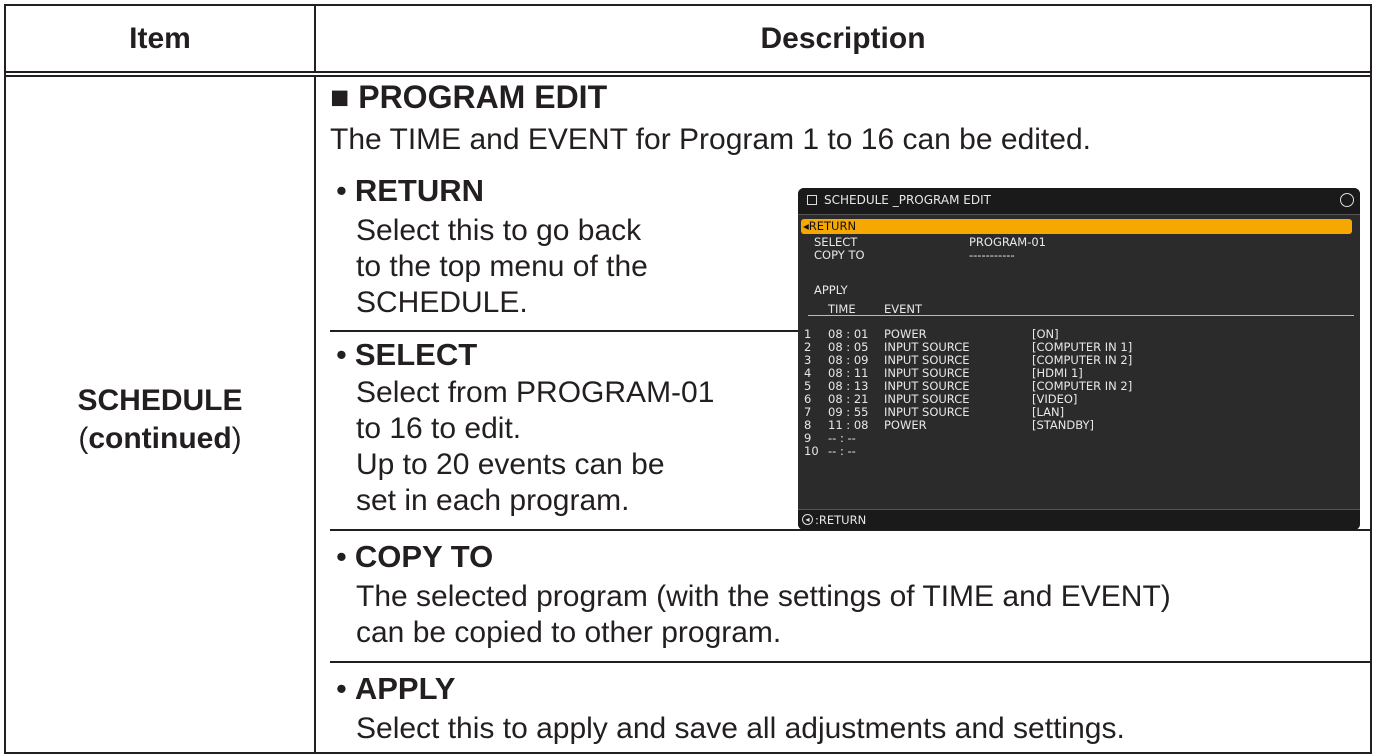 The height and width of the screenshot is (756, 1378). Describe the element at coordinates (831, 290) in the screenshot. I see `apply-menu-item: APPLY` at that location.